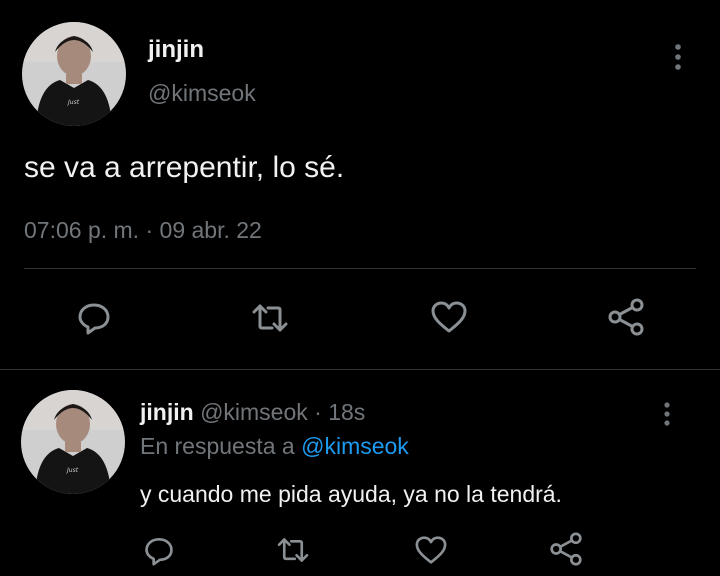  I want to click on reply-context: En respuesta a @kimseok, so click(274, 446).